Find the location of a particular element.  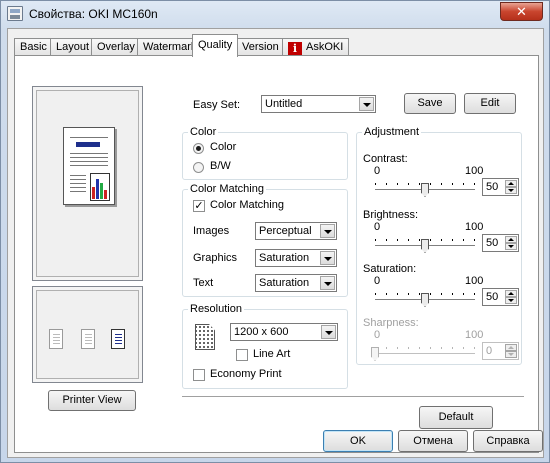

sharpness-spinner: 0 is located at coordinates (500, 351).